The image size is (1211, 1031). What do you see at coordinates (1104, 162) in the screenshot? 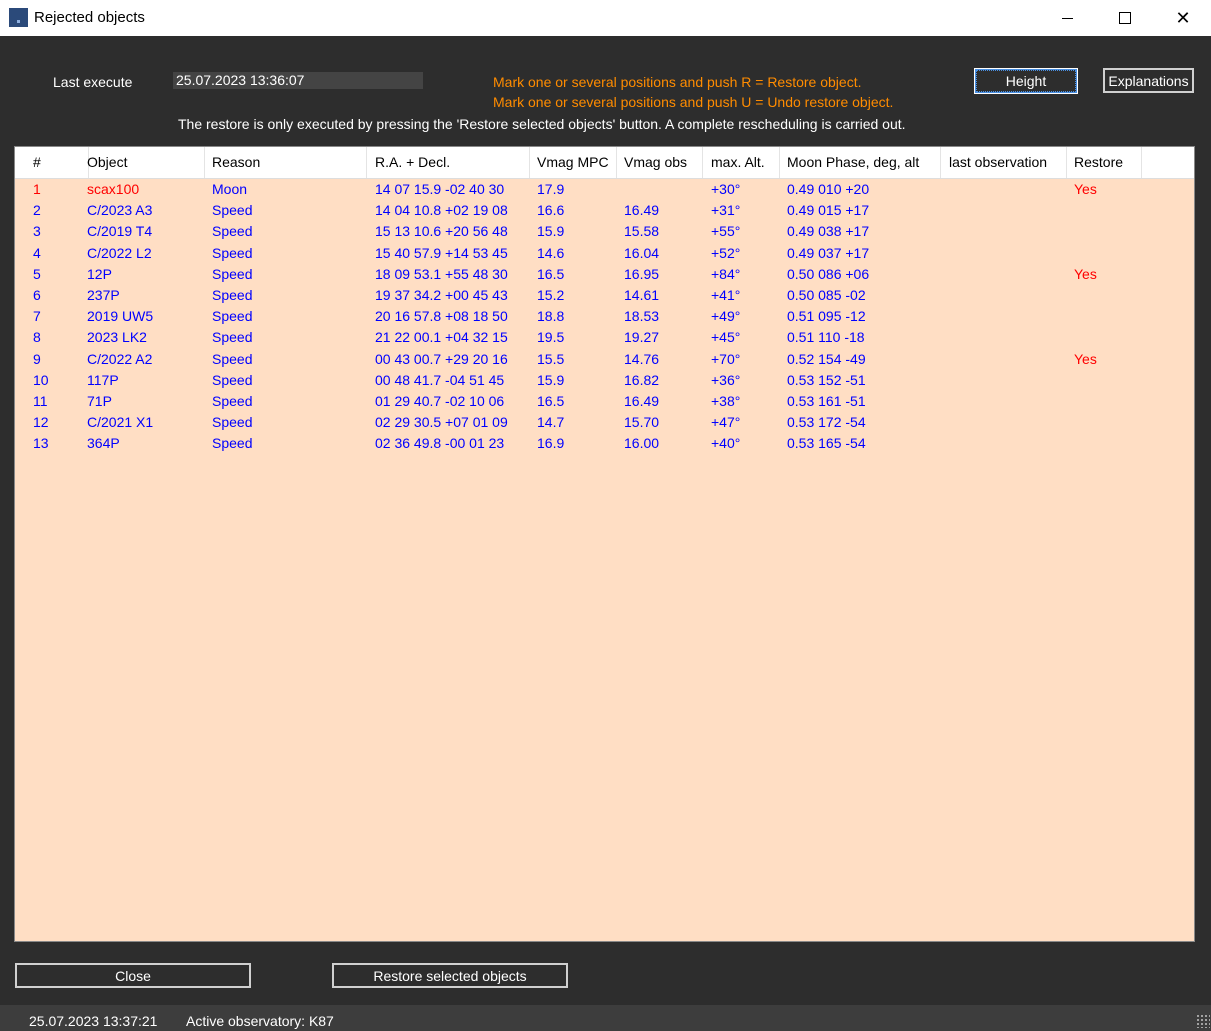
I see `column-header-restore: Restore` at bounding box center [1104, 162].